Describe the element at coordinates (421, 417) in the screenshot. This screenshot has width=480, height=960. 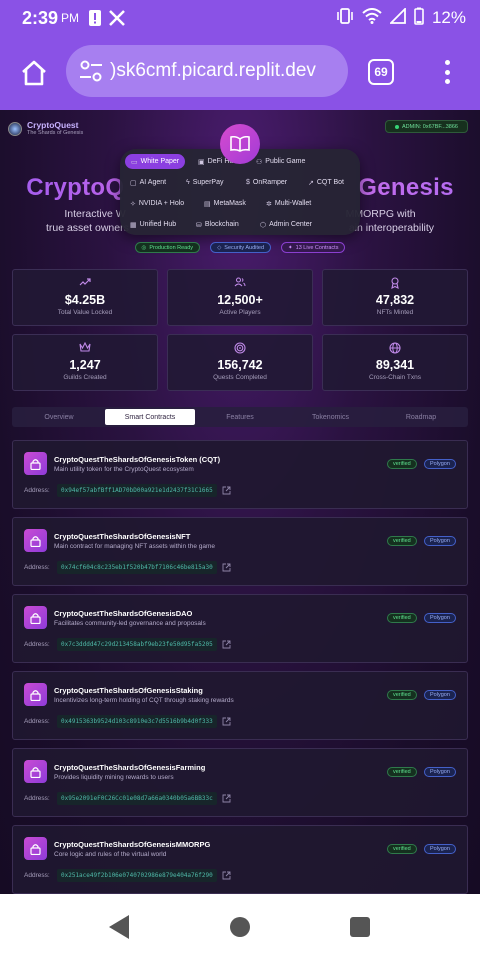
I see `tab-roadmap: Roadmap` at that location.